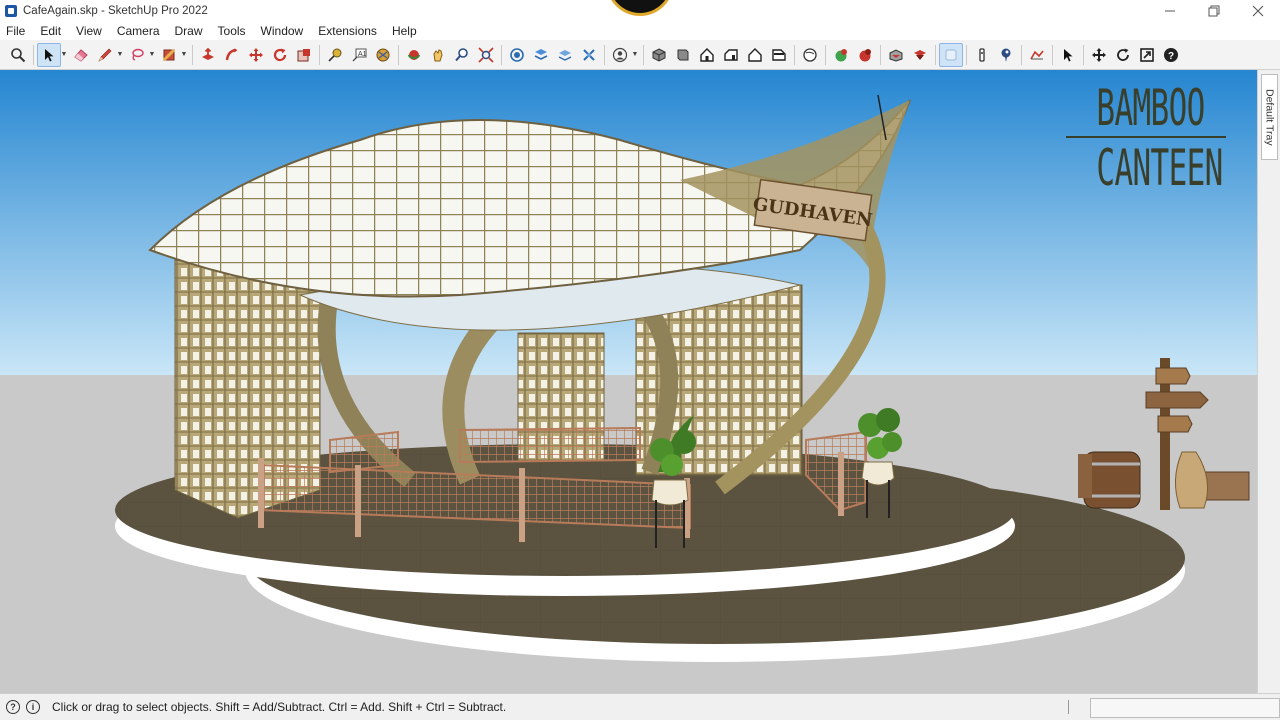 Image resolution: width=1280 pixels, height=720 pixels. What do you see at coordinates (115, 10) in the screenshot?
I see `window-title: CafeAgain.skp - SketchUp Pro 2022` at bounding box center [115, 10].